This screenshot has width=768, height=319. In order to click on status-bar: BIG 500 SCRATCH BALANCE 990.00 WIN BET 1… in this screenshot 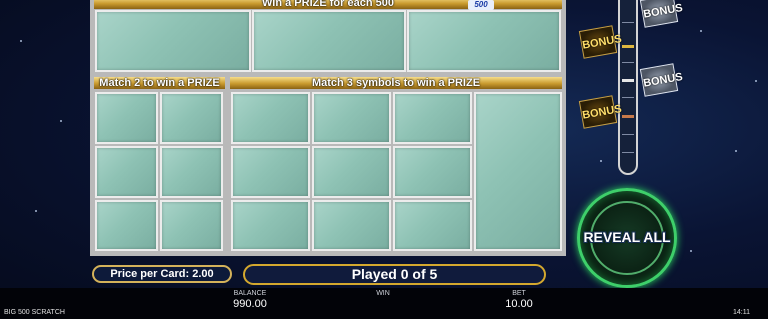, I will do `click(384, 303)`.